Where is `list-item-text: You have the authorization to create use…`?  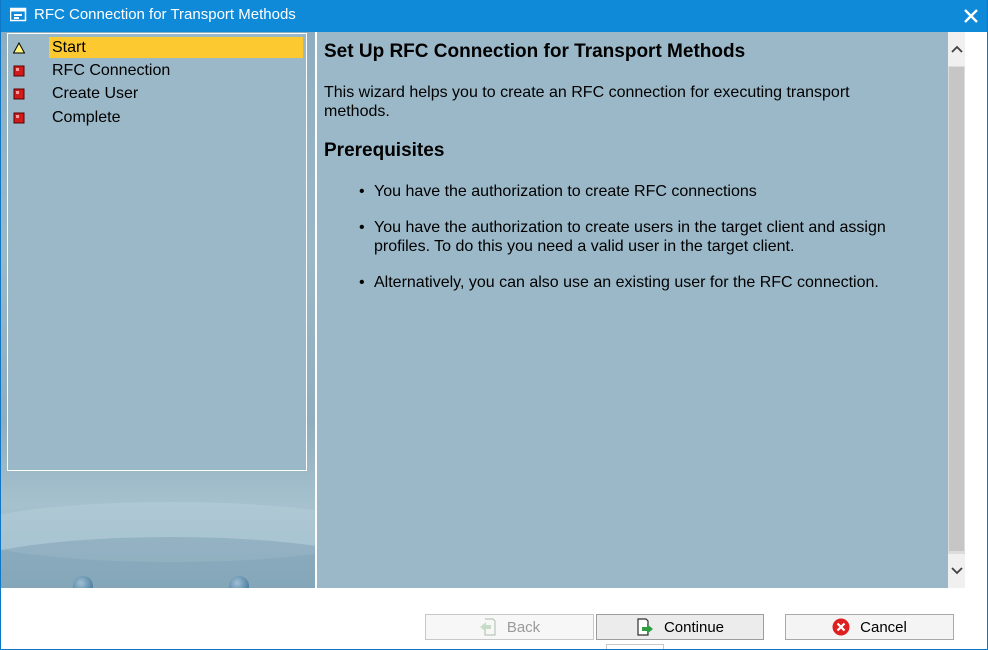 list-item-text: You have the authorization to create use… is located at coordinates (630, 237).